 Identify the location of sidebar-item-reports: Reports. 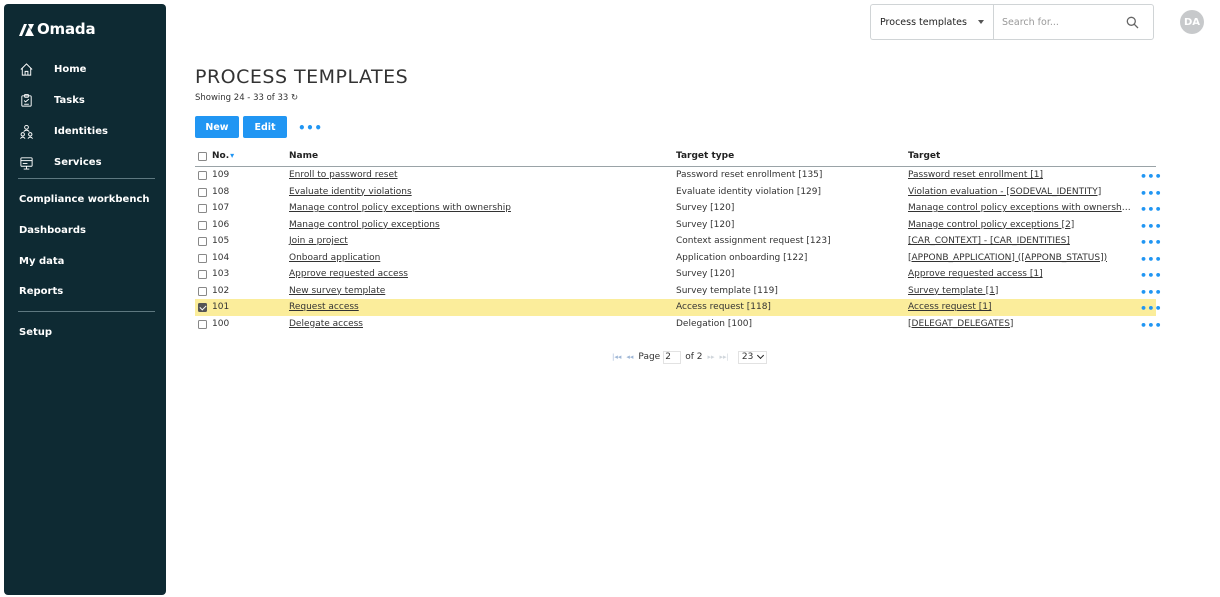
(85, 291).